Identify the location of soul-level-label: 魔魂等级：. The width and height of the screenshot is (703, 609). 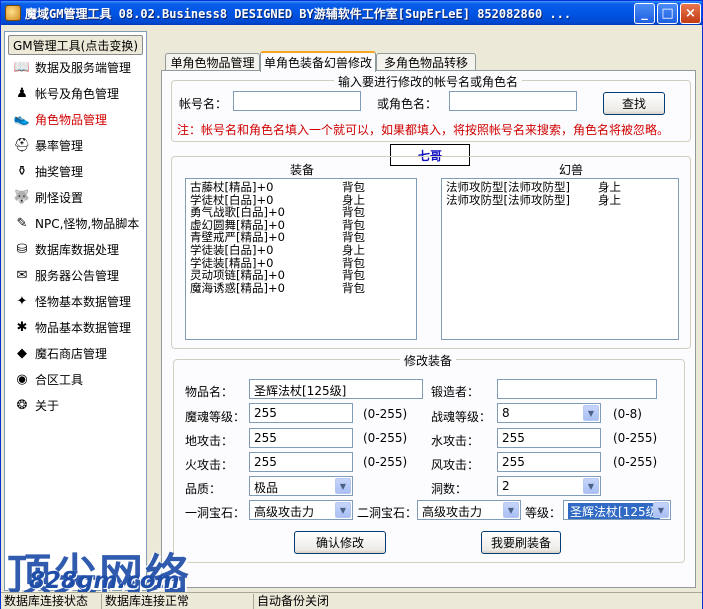
(215, 417).